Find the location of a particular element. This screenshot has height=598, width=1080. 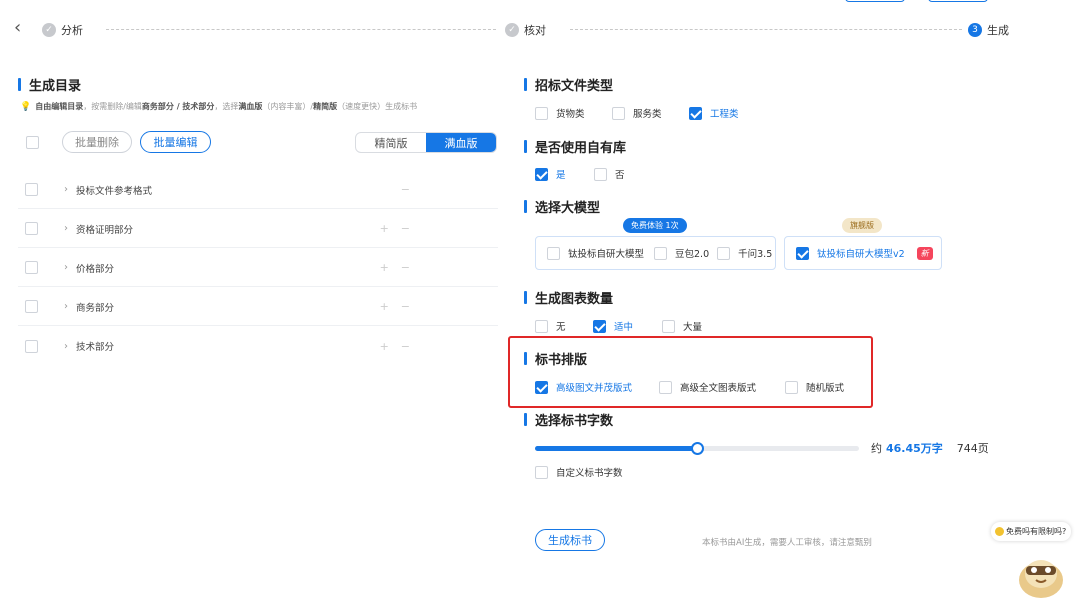

catalog-row: › 商务部分 + − is located at coordinates (258, 307).